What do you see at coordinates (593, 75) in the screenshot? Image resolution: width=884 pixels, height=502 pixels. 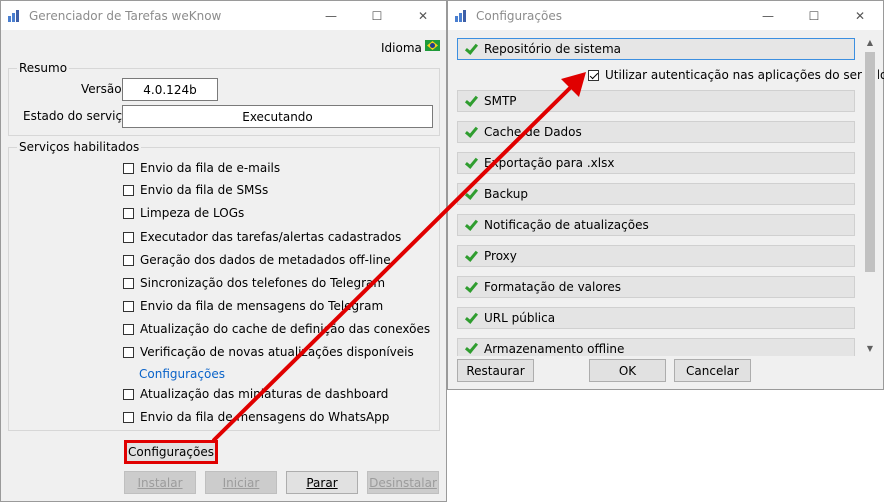 I see `auth-checkbox` at bounding box center [593, 75].